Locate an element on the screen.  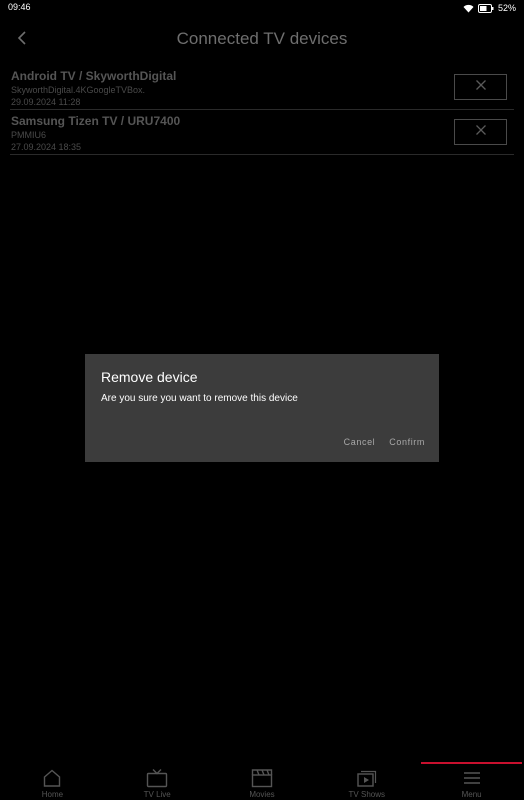
nav-label: Movies is located at coordinates (262, 794).